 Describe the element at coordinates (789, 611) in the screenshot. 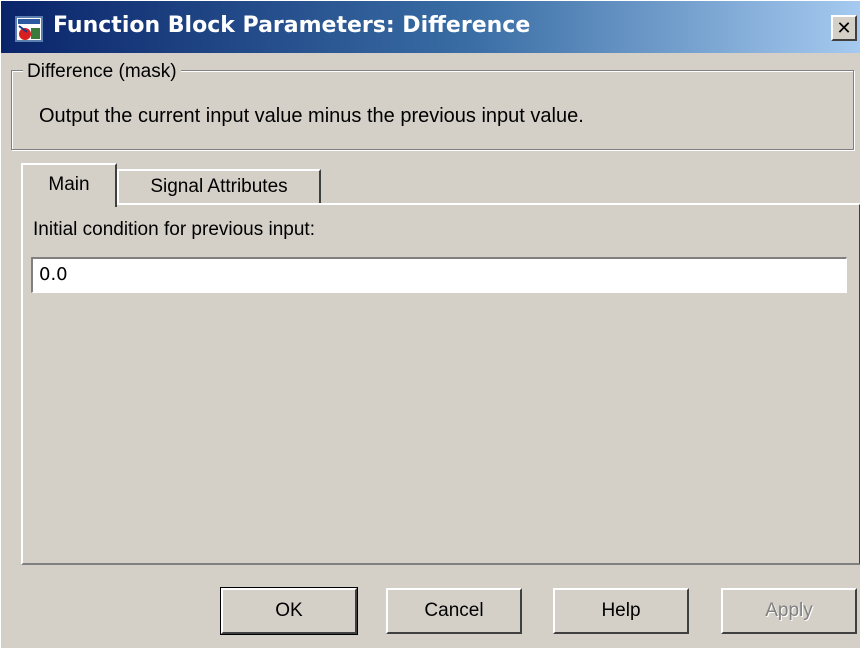

I see `apply-button: Apply` at that location.